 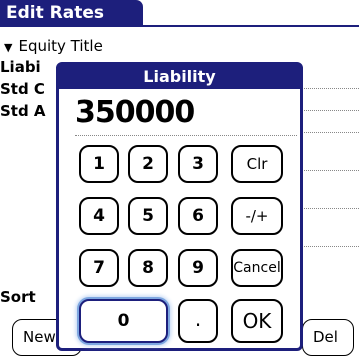 I want to click on title-rule, so click(x=179, y=26).